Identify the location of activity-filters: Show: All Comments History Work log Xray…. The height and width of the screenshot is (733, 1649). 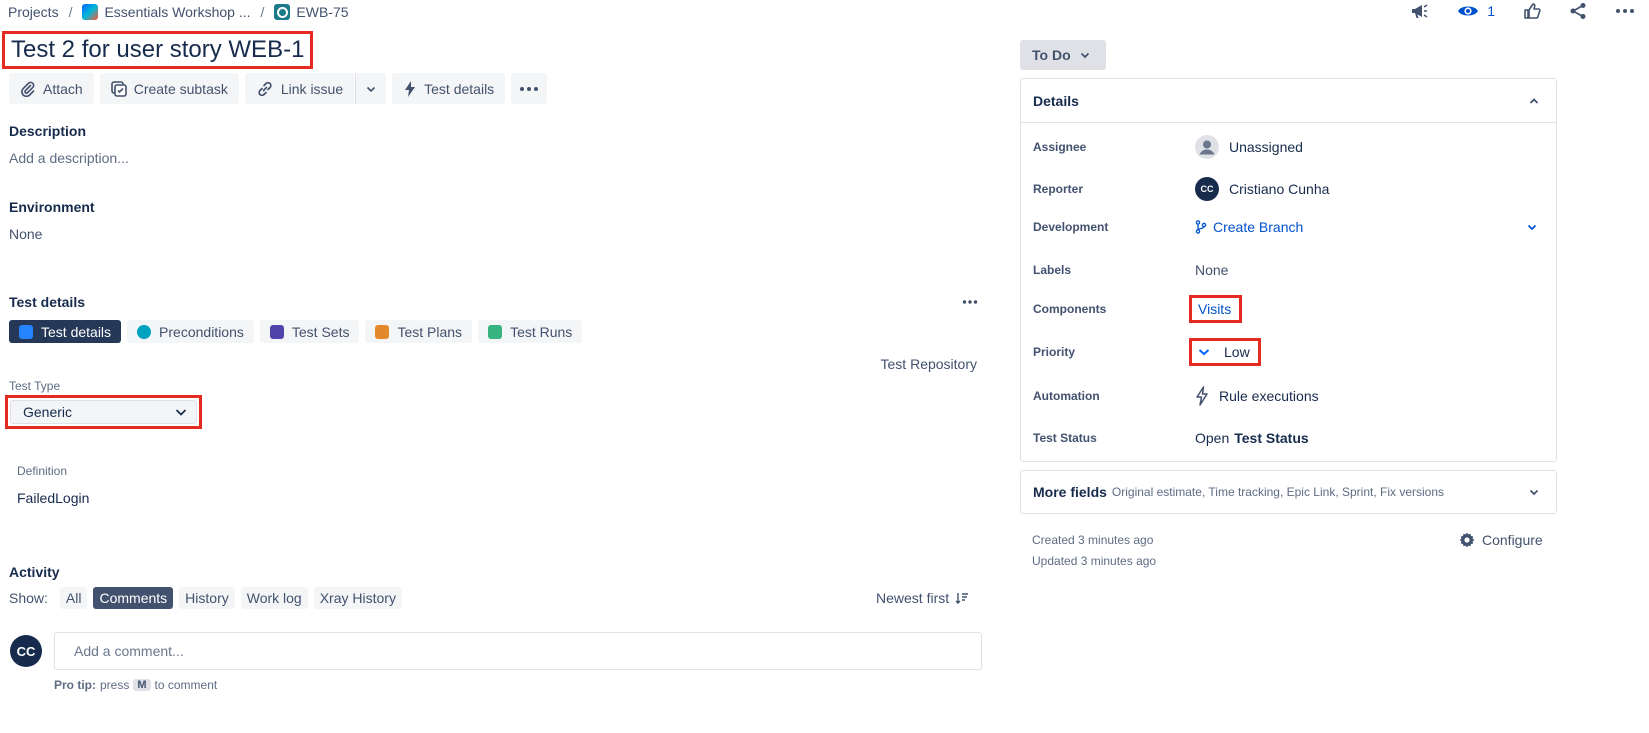
(205, 598).